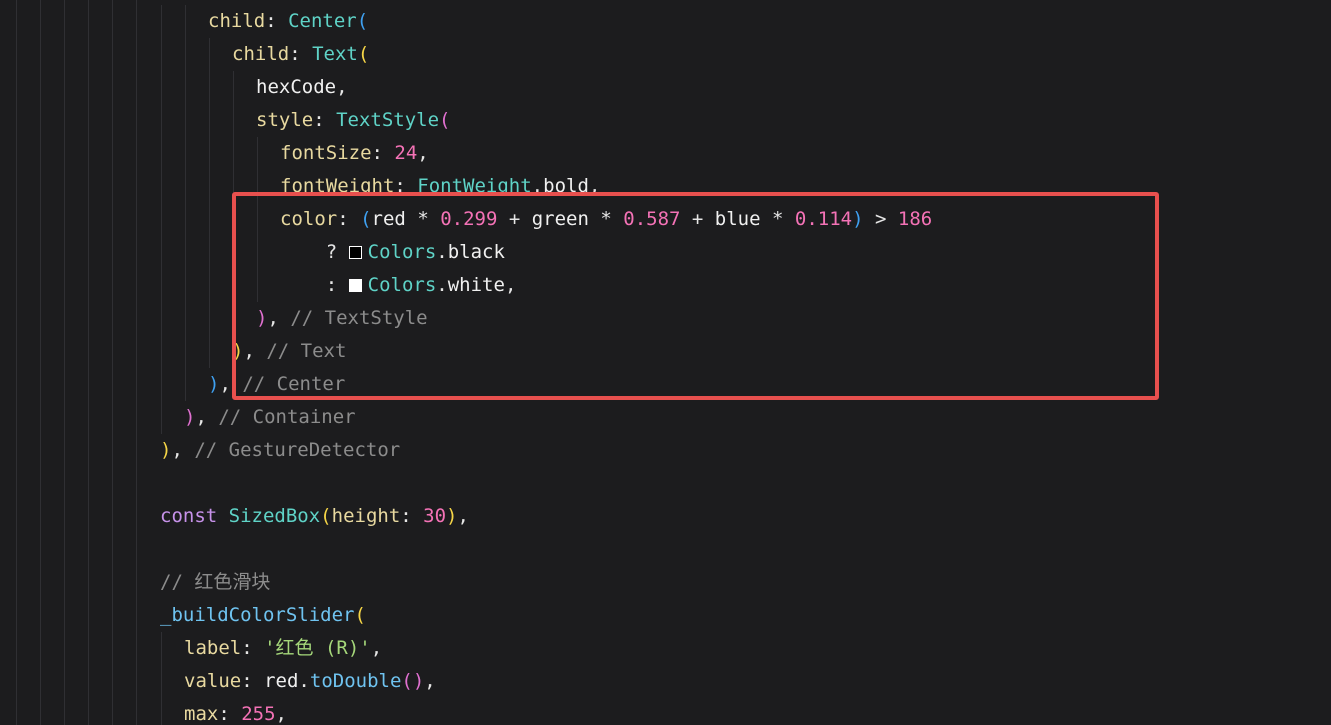  I want to click on code-token: fontSize, so click(326, 153).